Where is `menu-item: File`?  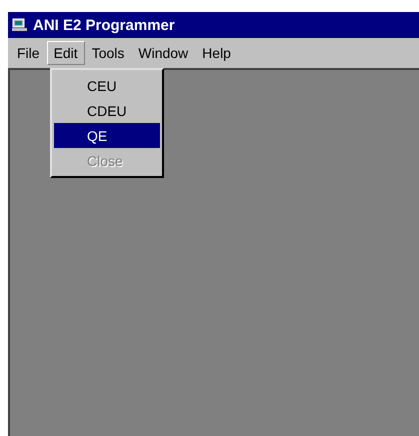
menu-item: File is located at coordinates (28, 53).